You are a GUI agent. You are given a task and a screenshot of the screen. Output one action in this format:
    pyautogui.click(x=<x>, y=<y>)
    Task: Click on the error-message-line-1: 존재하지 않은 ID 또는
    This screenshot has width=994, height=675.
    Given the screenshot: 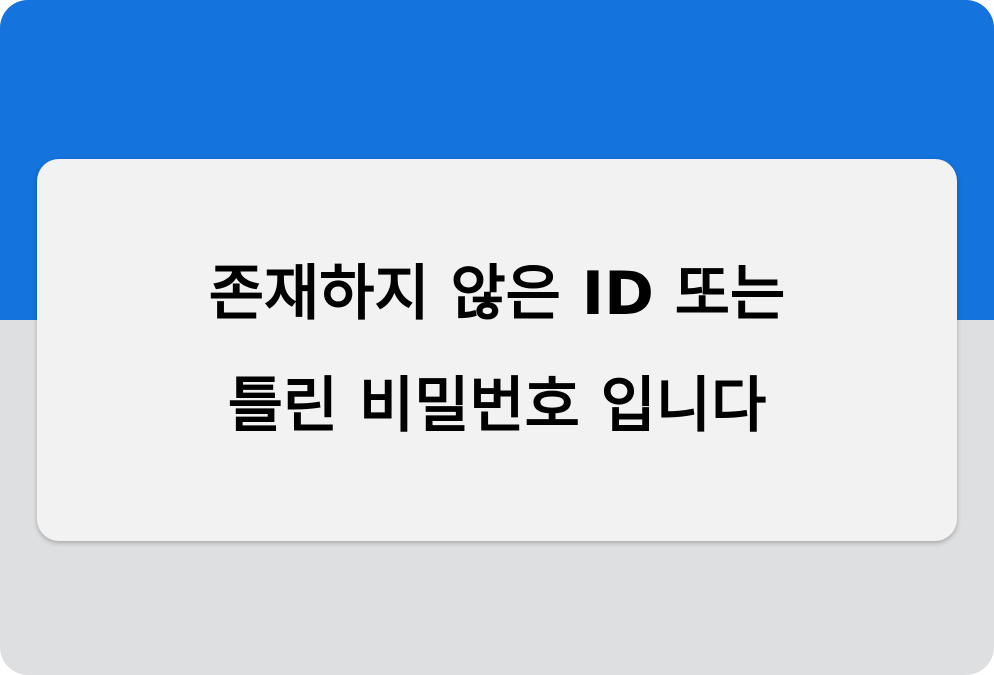 What is the action you would take?
    pyautogui.click(x=497, y=294)
    